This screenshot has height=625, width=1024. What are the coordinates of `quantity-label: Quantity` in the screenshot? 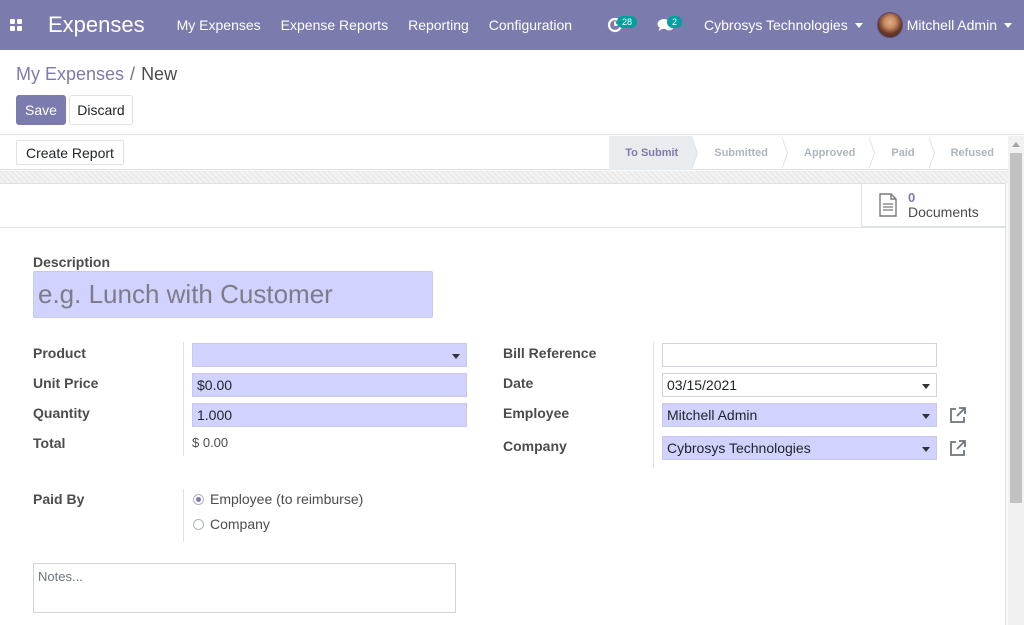 It's located at (61, 413).